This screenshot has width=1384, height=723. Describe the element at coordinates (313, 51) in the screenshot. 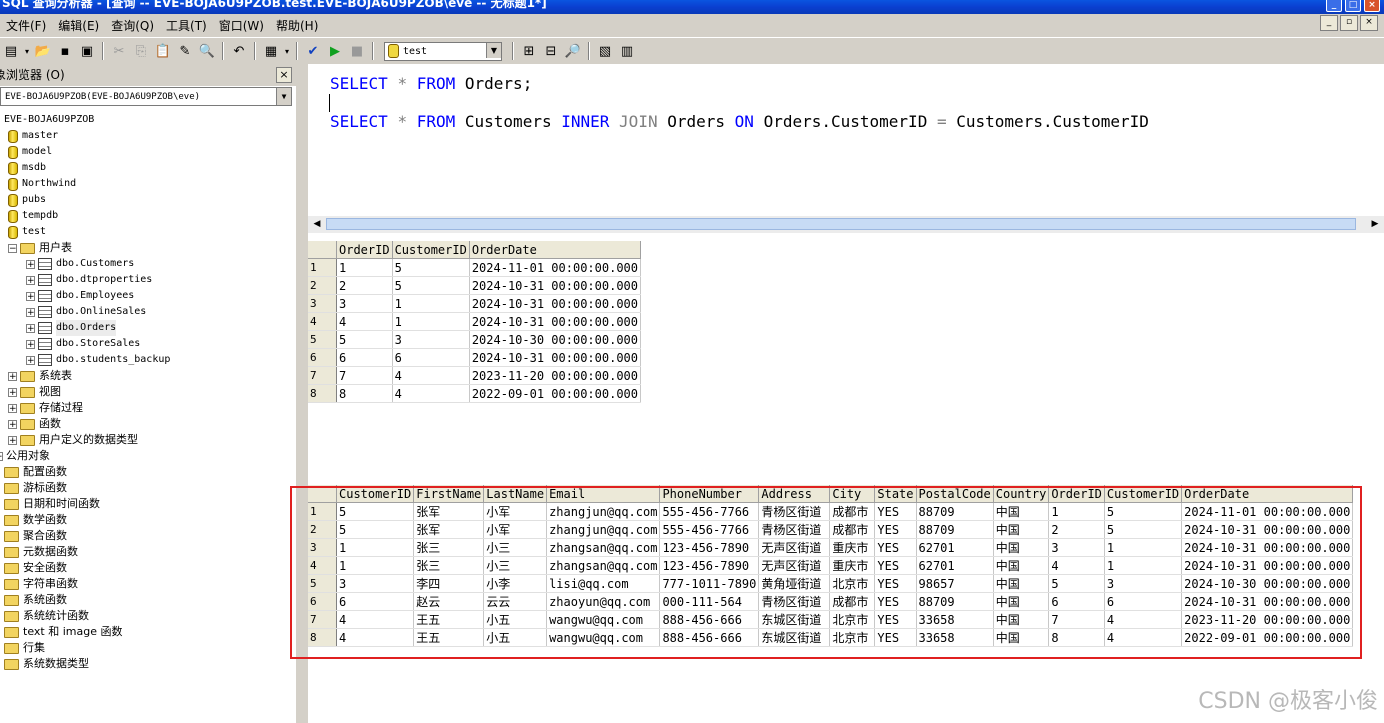

I see `parse-query-icon: ✔` at that location.